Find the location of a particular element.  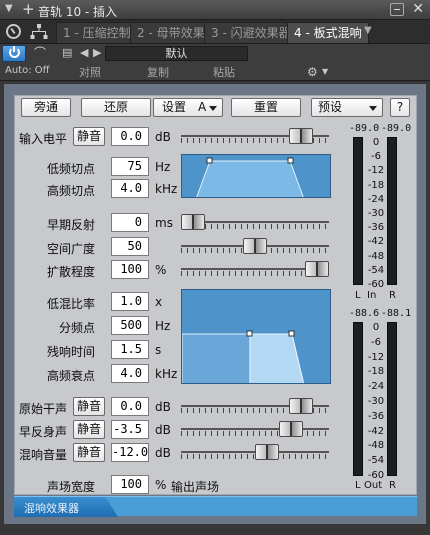

tab-3: 3 - 闪避效果器 is located at coordinates (251, 32).